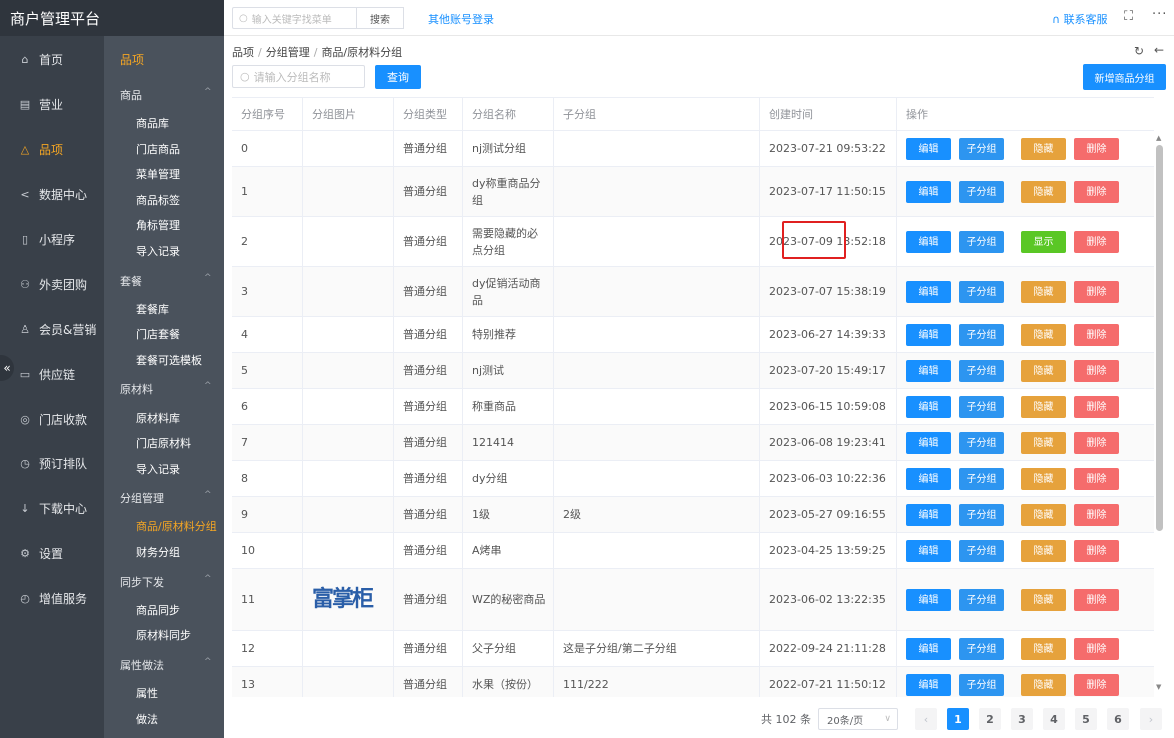 This screenshot has height=738, width=1174. What do you see at coordinates (926, 719) in the screenshot?
I see `prev-page-icon: ‹` at bounding box center [926, 719].